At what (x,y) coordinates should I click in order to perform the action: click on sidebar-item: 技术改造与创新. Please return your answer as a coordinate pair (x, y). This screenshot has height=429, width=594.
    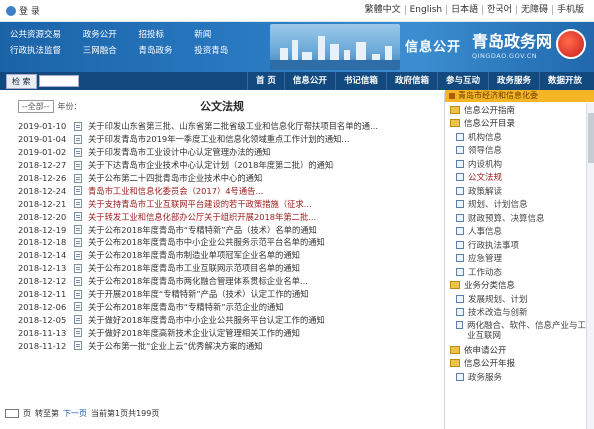
    Looking at the image, I should click on (520, 313).